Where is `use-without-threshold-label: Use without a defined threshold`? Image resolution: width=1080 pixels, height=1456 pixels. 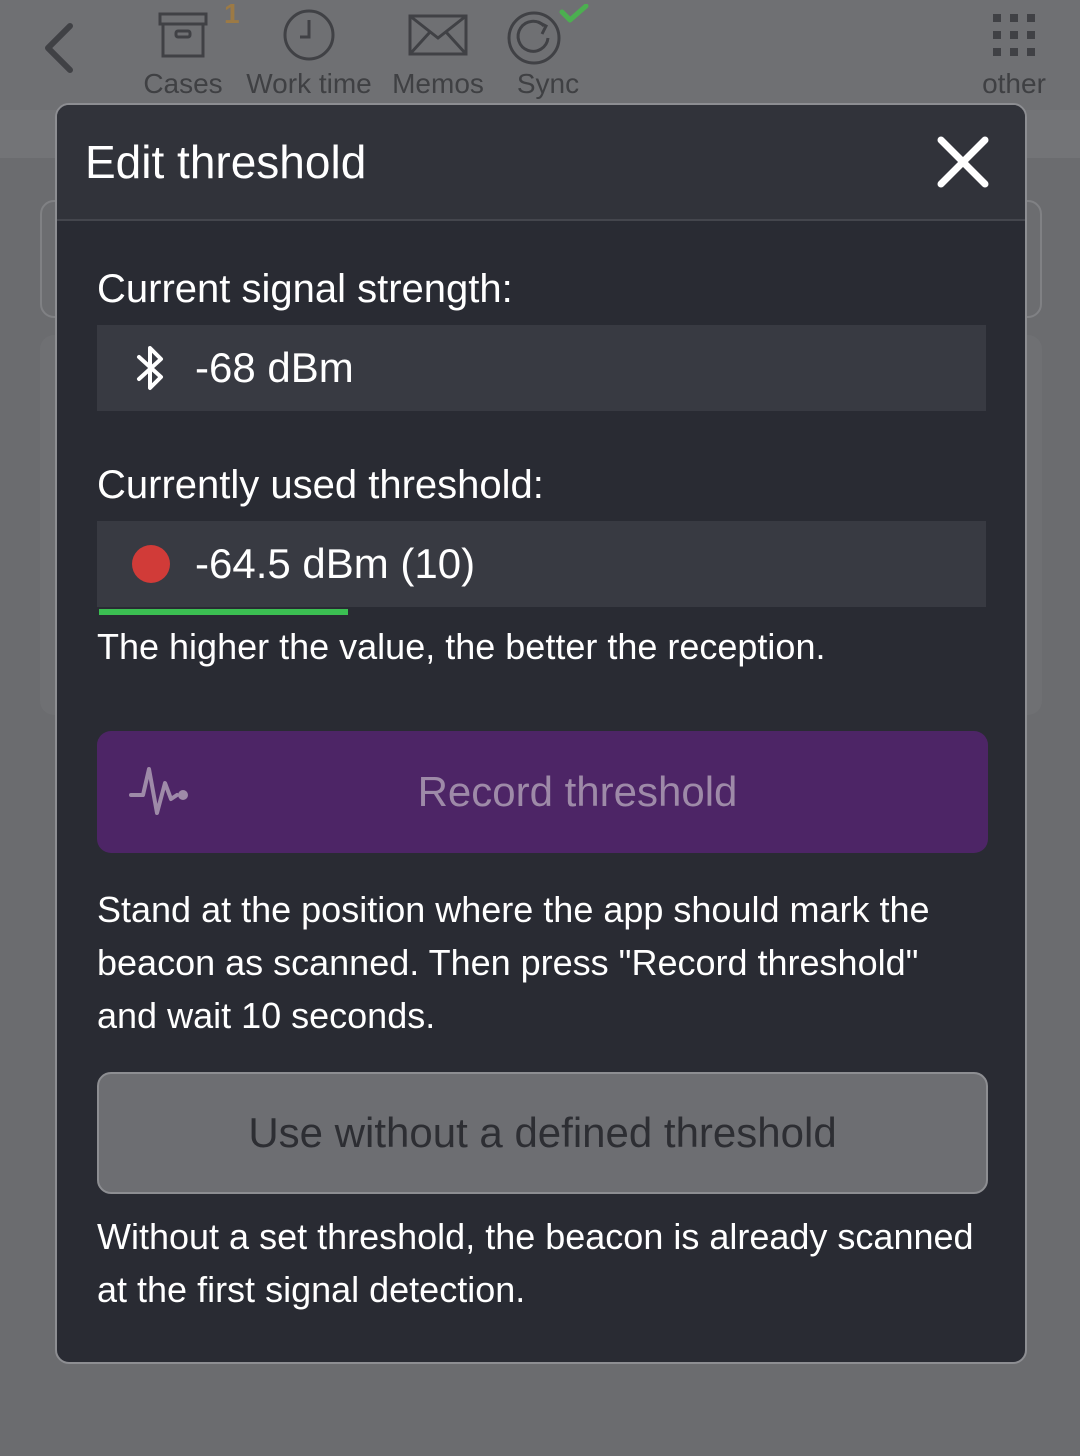
use-without-threshold-label: Use without a defined threshold is located at coordinates (542, 1132).